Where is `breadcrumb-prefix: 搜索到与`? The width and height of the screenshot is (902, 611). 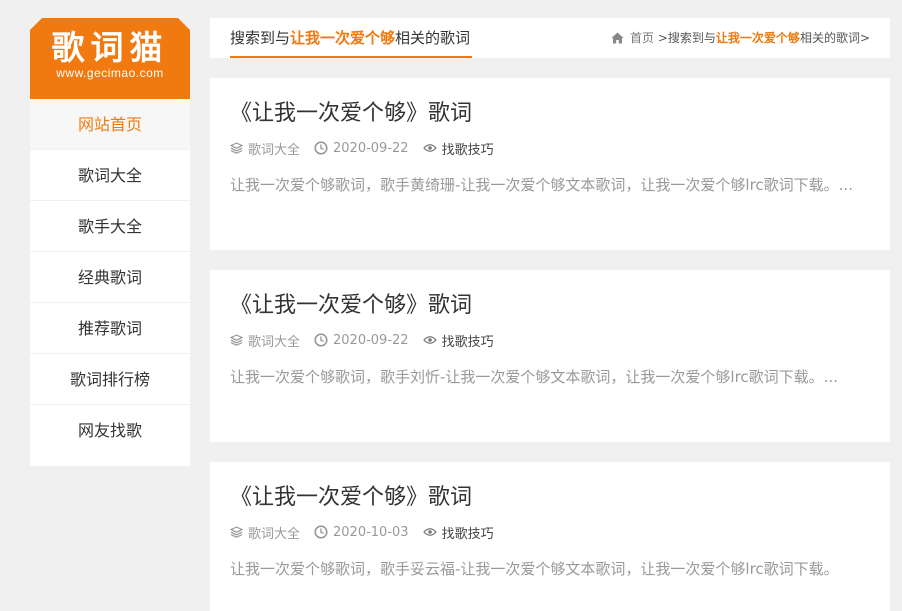 breadcrumb-prefix: 搜索到与 is located at coordinates (691, 38).